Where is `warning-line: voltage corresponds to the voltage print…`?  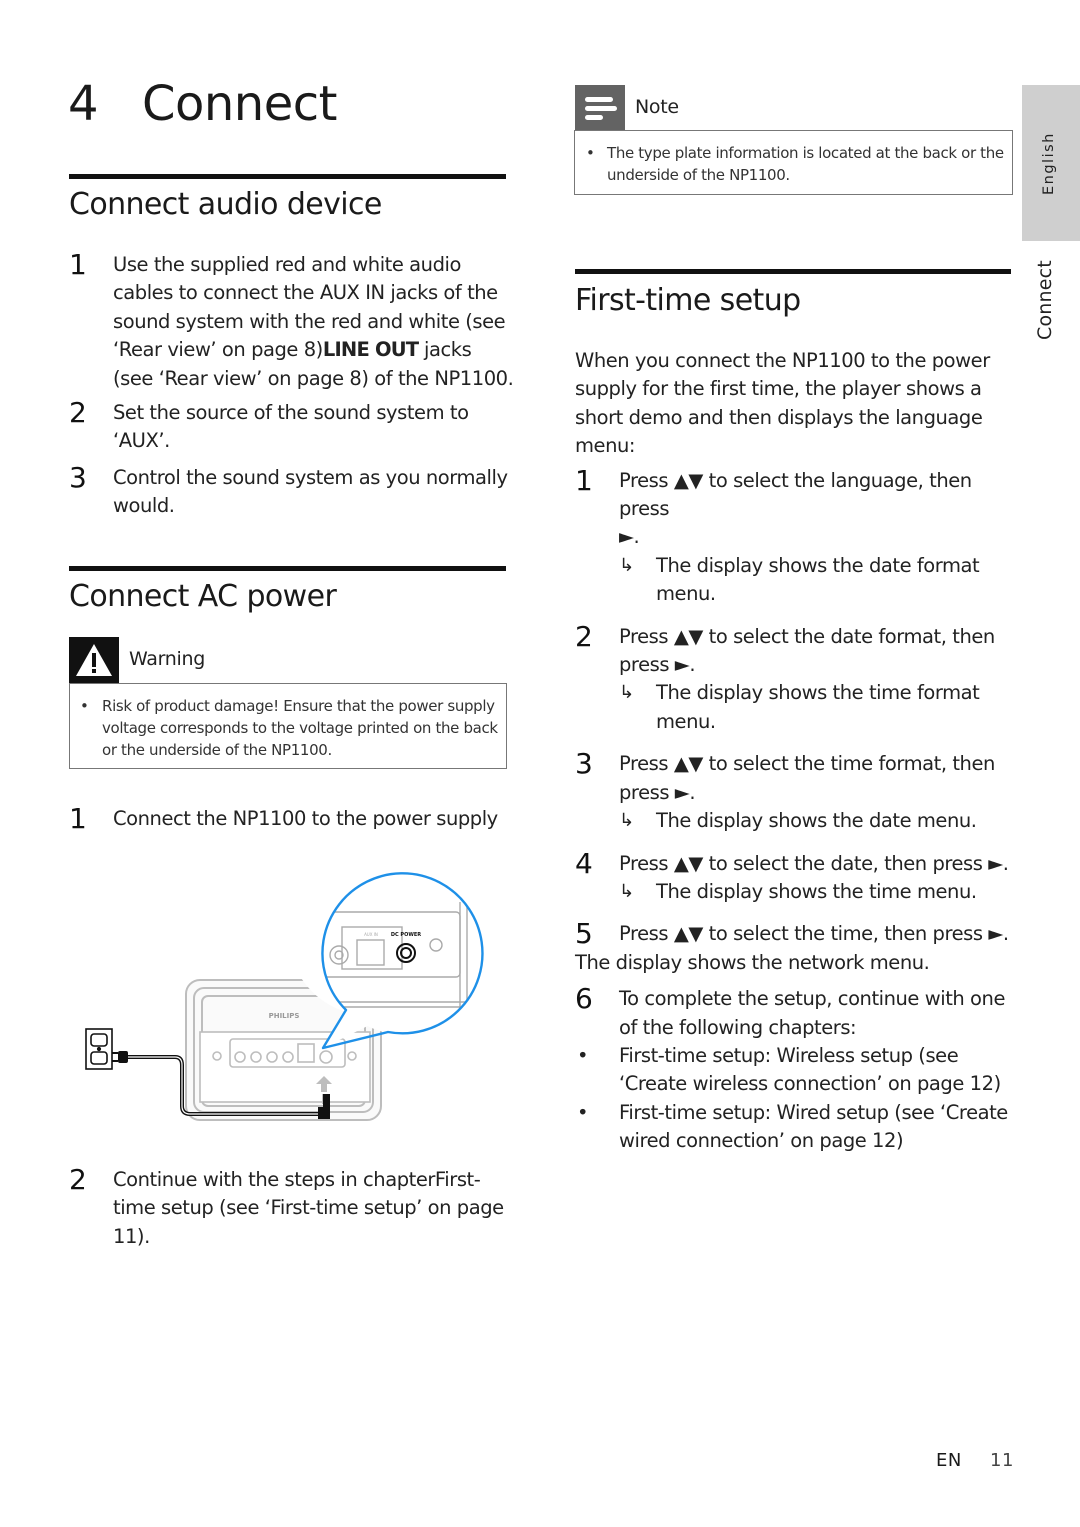 warning-line: voltage corresponds to the voltage print… is located at coordinates (300, 728).